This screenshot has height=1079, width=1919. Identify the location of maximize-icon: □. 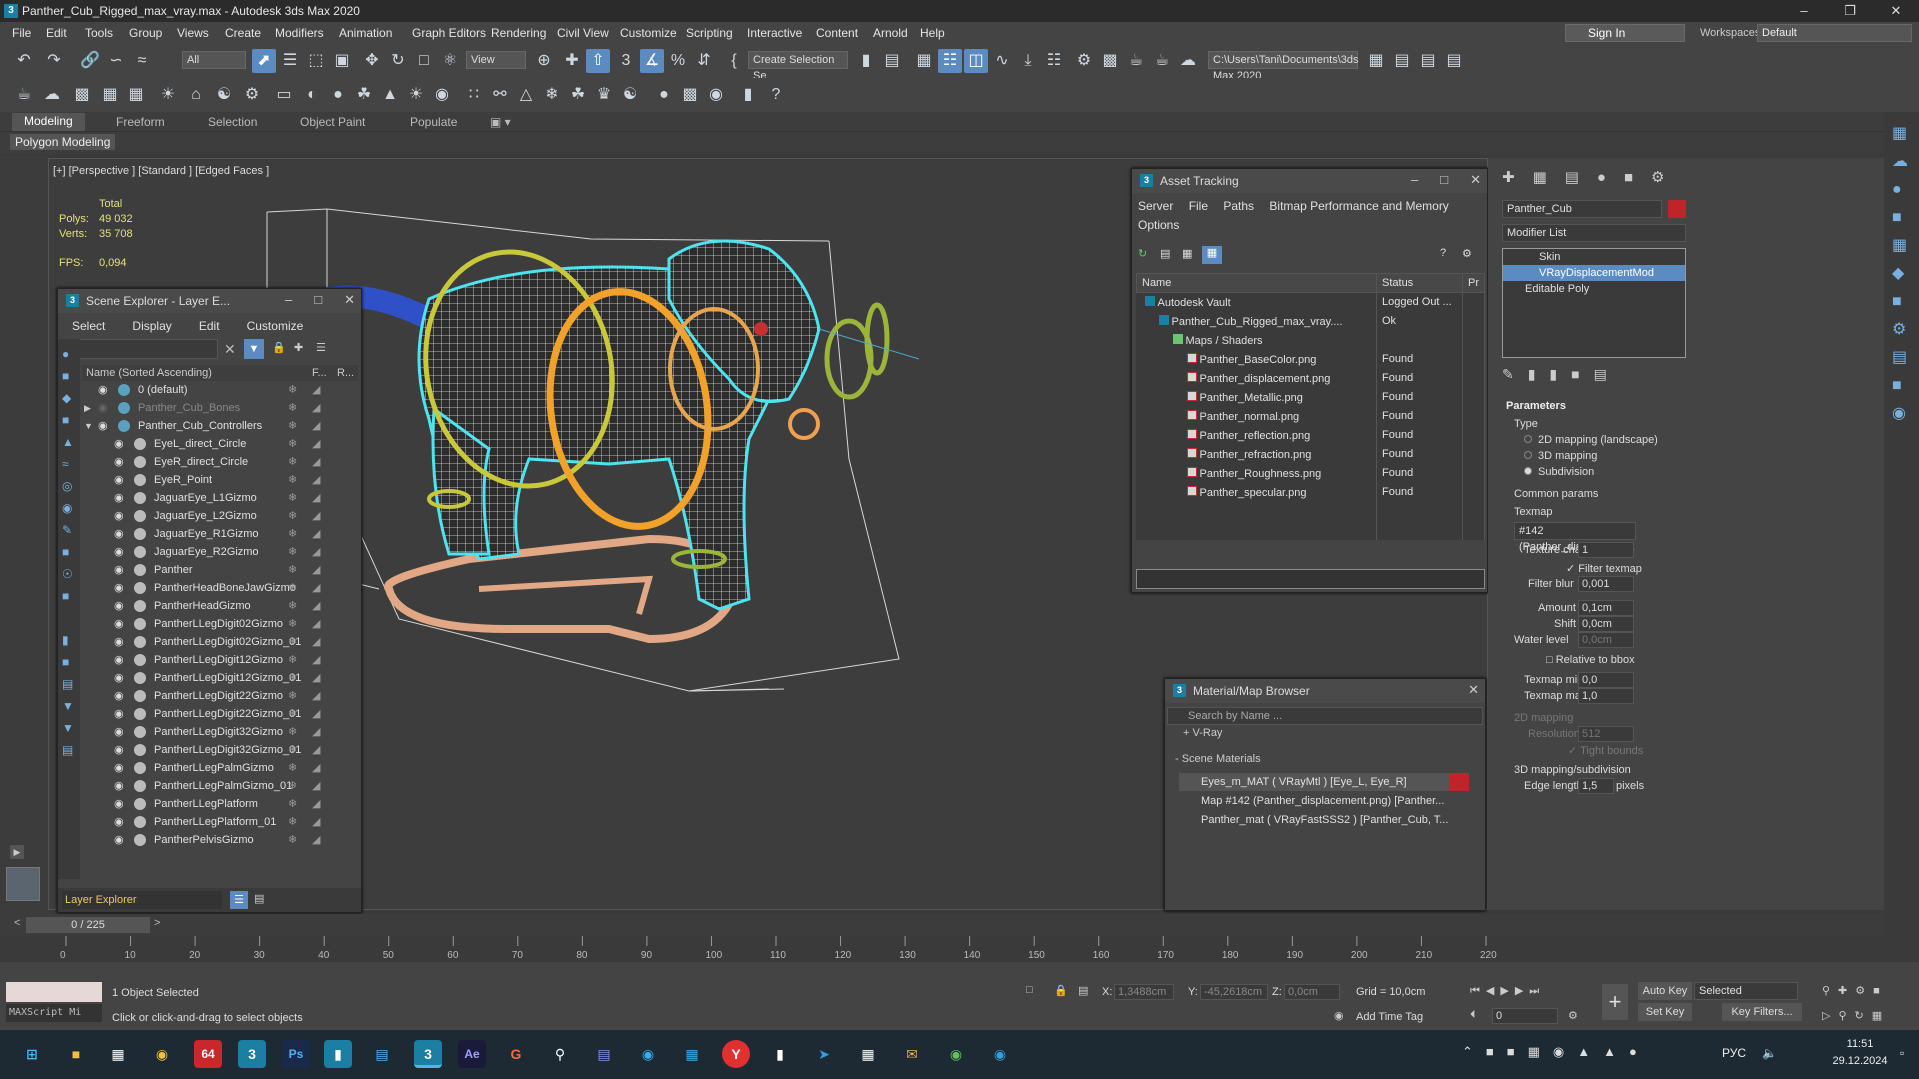
(318, 299).